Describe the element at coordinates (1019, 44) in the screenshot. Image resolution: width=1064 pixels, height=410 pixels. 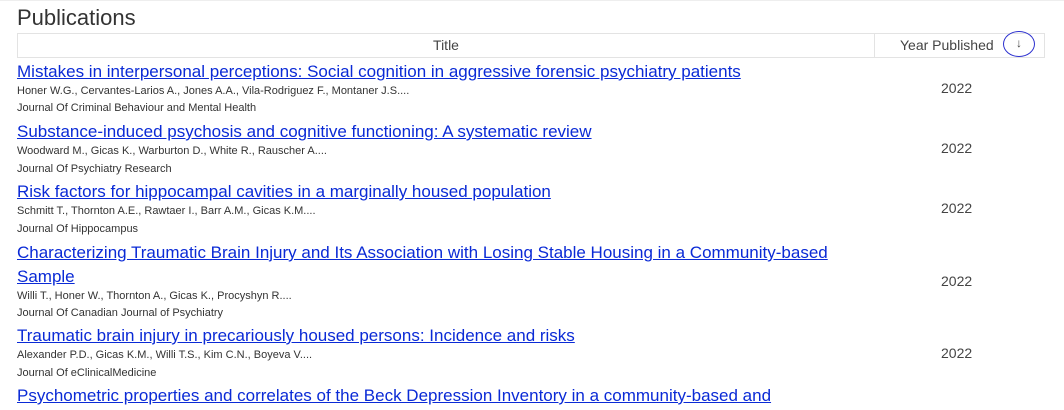
I see `arrow-down-icon: ↓` at that location.